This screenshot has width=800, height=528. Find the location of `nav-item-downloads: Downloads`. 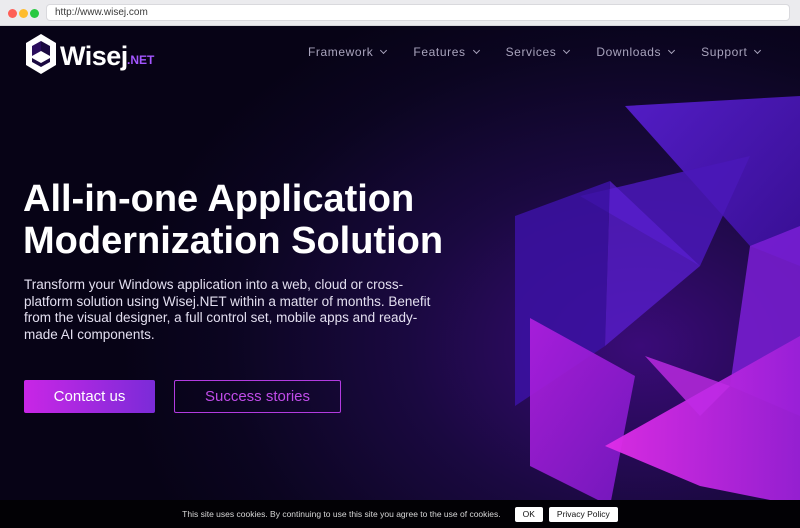

nav-item-downloads: Downloads is located at coordinates (636, 52).